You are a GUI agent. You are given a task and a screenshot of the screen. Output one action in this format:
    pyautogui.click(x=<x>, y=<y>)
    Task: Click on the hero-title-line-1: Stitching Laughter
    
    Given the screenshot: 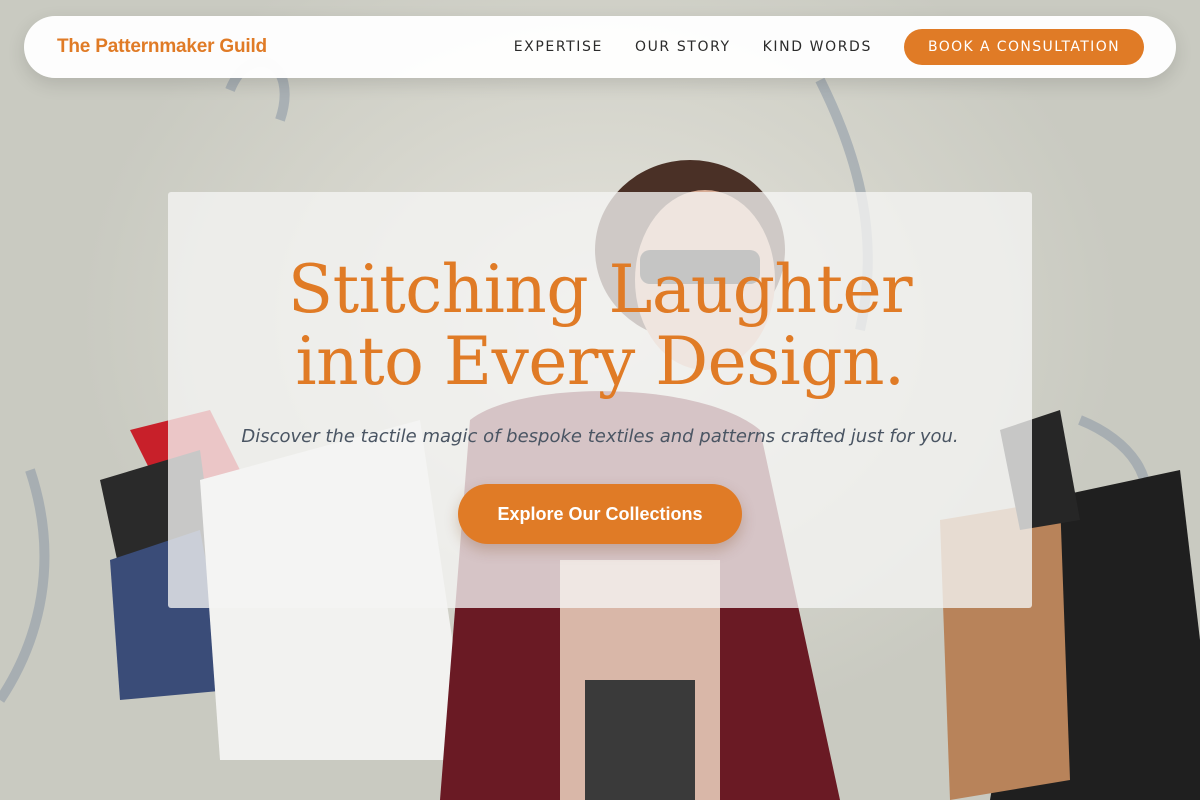 What is the action you would take?
    pyautogui.click(x=600, y=289)
    